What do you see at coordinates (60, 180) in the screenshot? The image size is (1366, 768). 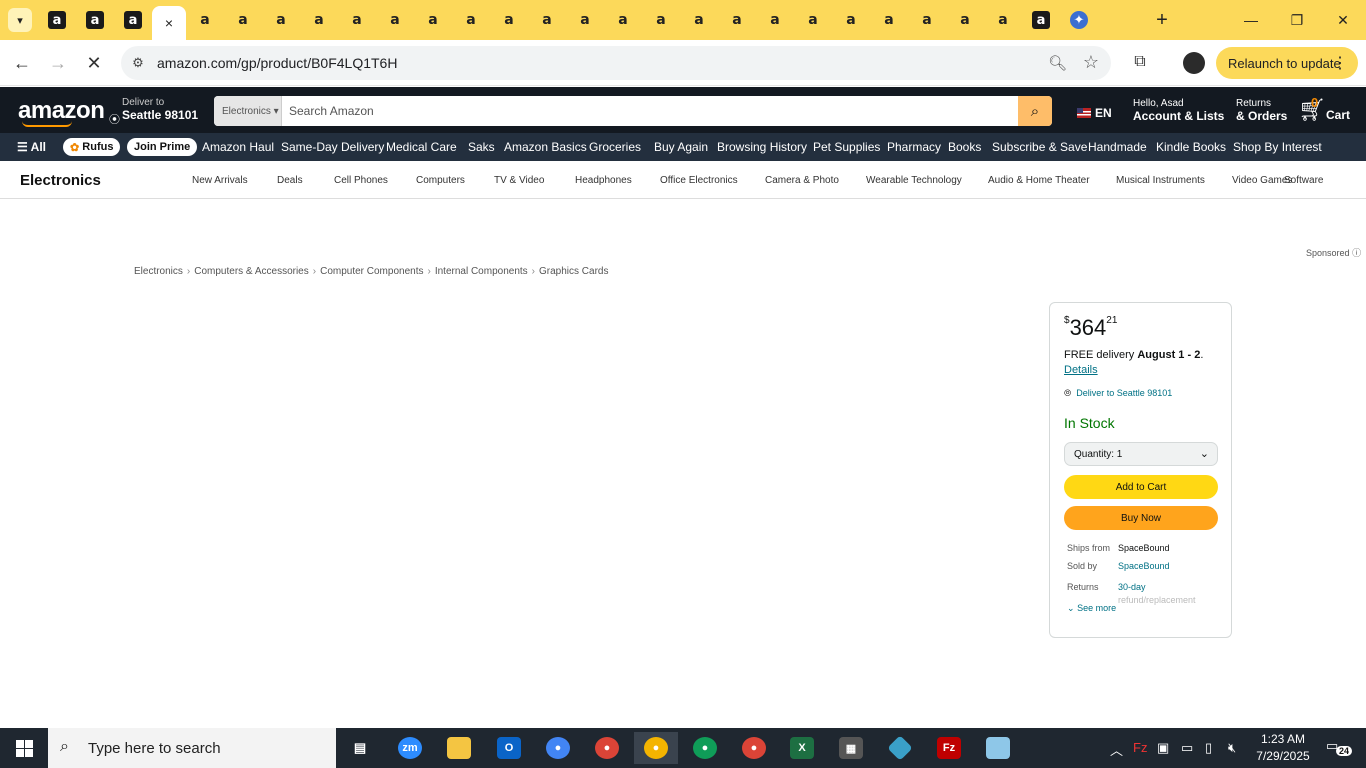 I see `subnav-title: Electronics` at bounding box center [60, 180].